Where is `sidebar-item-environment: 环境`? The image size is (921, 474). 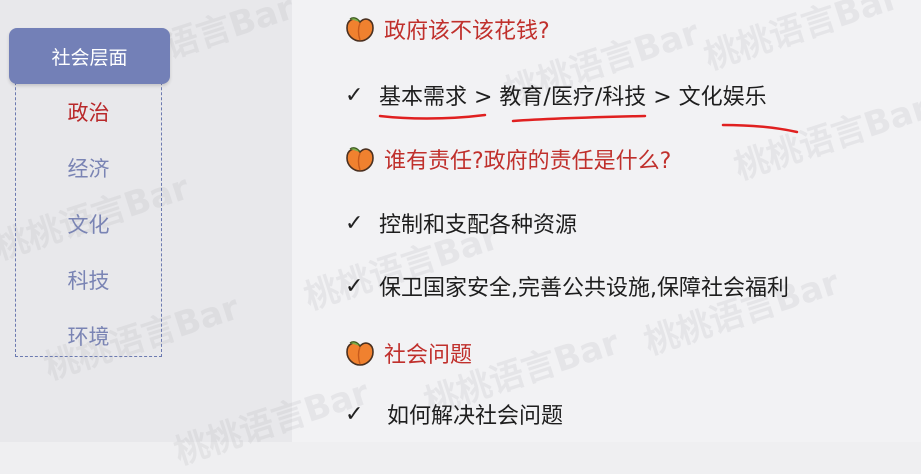
sidebar-item-environment: 环境 is located at coordinates (88, 336).